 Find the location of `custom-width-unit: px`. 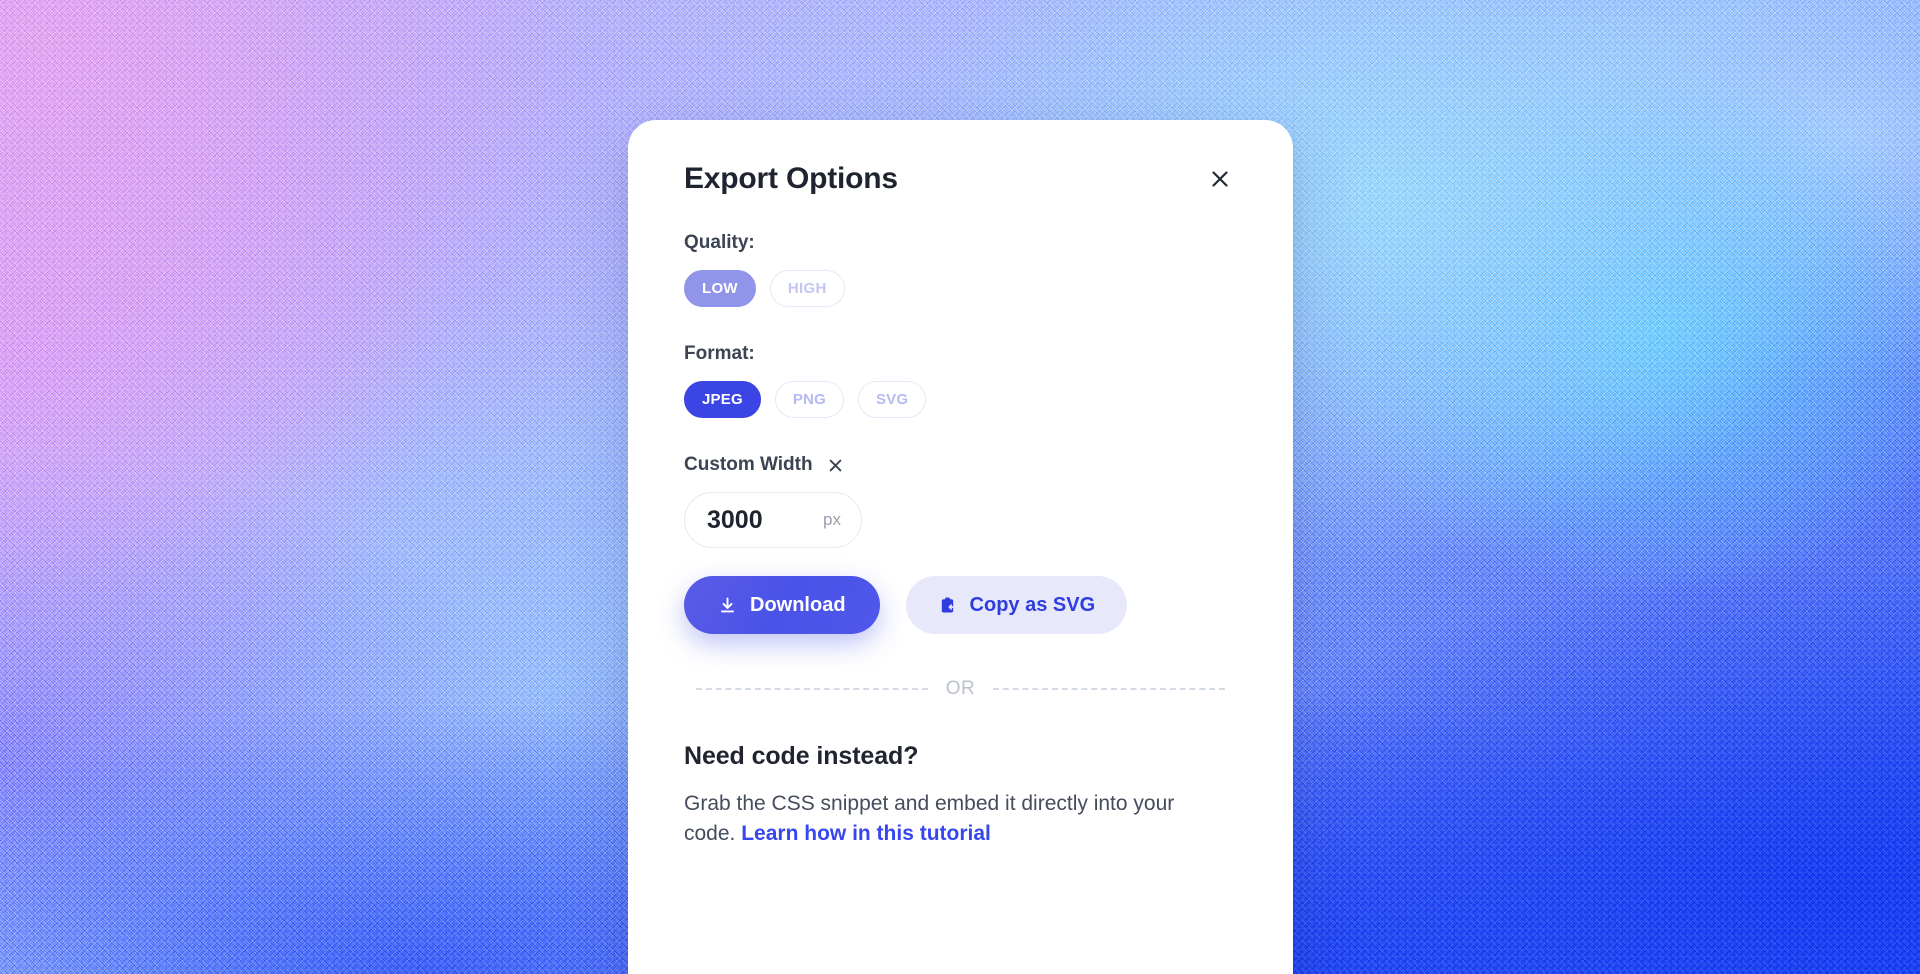

custom-width-unit: px is located at coordinates (832, 519).